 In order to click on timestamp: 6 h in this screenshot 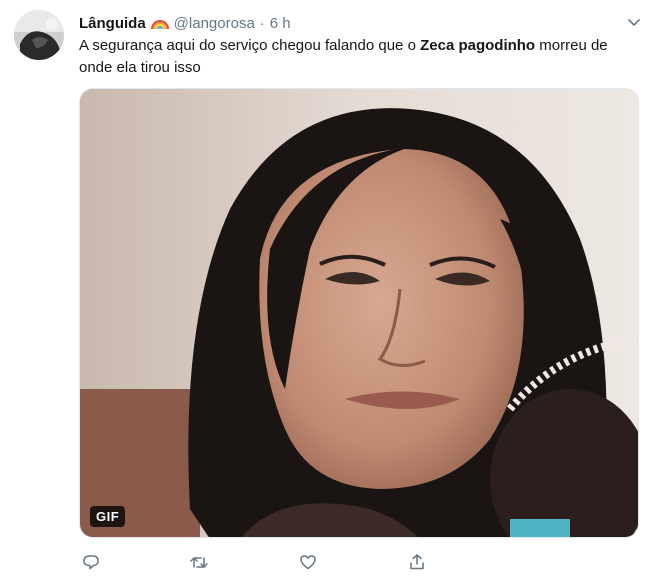, I will do `click(280, 23)`.